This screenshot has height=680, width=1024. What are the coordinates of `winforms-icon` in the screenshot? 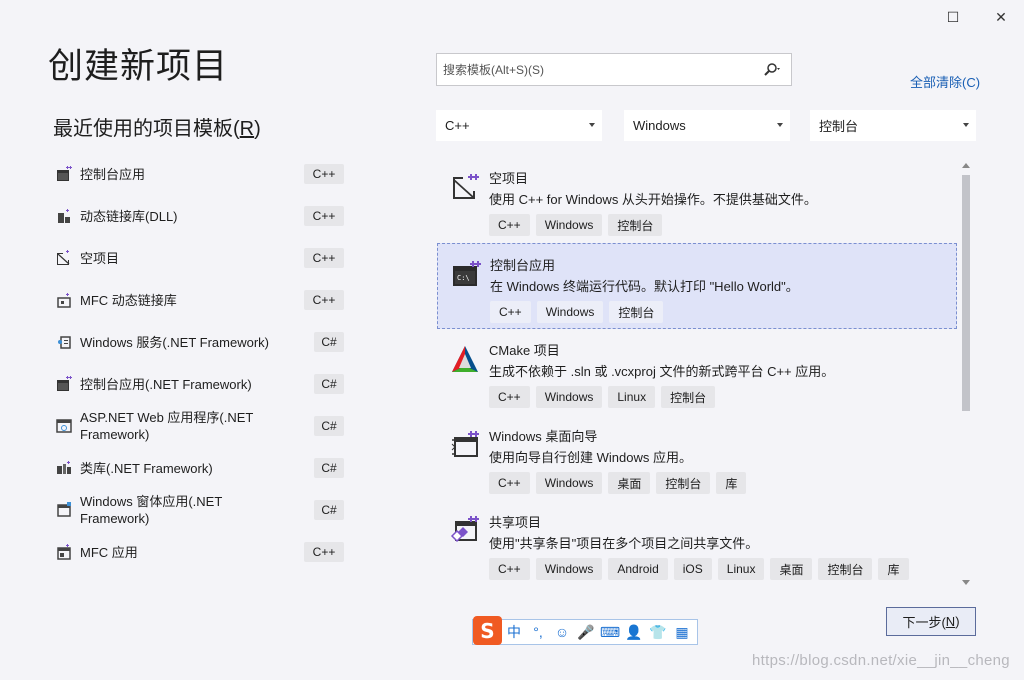 It's located at (64, 510).